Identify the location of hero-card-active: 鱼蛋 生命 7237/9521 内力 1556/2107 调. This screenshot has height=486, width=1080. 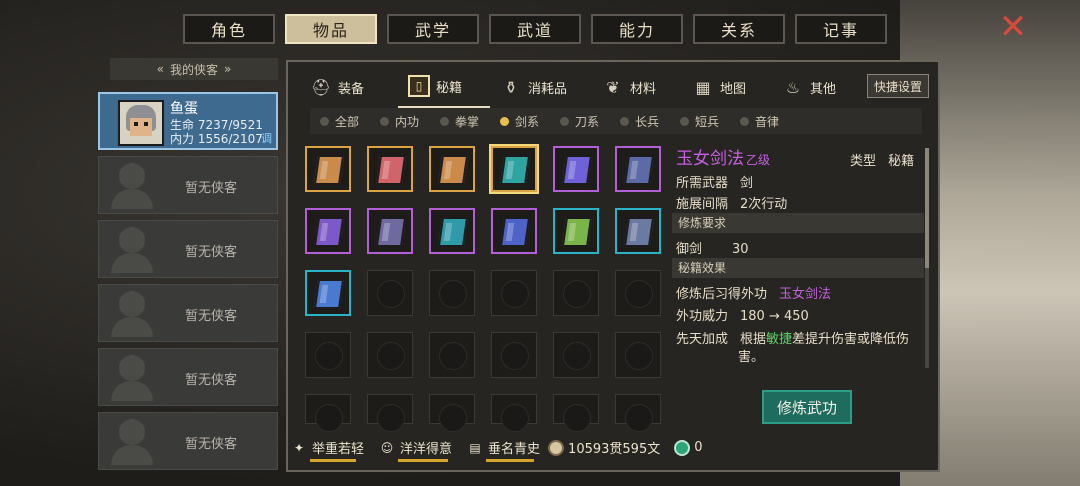
(188, 121).